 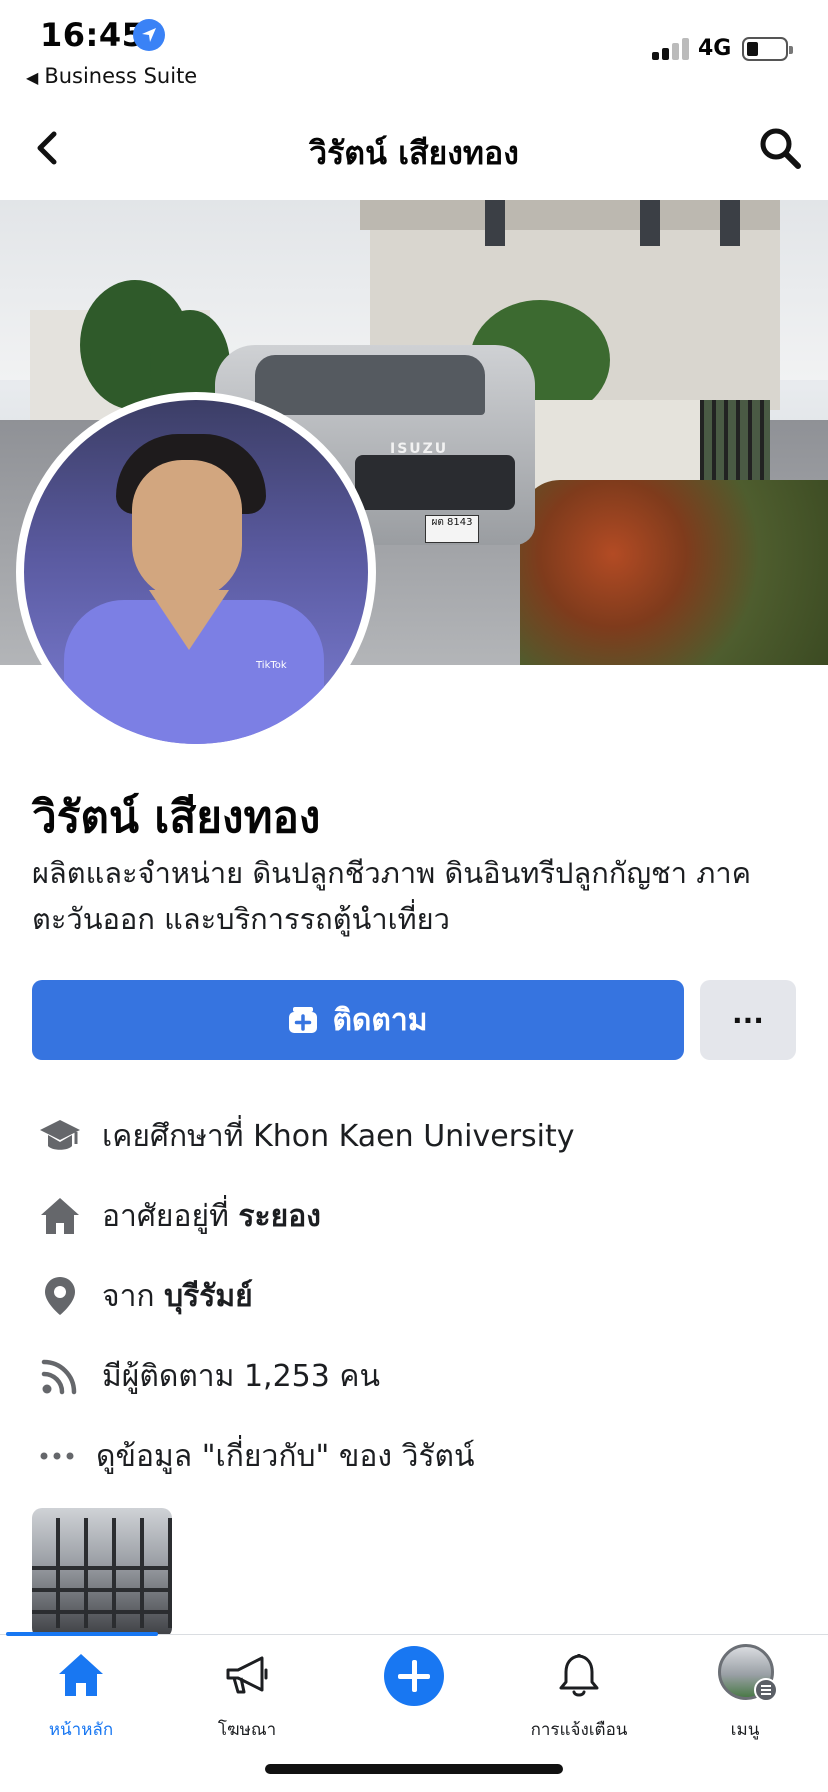 I want to click on tab-ads: โฆษณา, so click(x=247, y=1705).